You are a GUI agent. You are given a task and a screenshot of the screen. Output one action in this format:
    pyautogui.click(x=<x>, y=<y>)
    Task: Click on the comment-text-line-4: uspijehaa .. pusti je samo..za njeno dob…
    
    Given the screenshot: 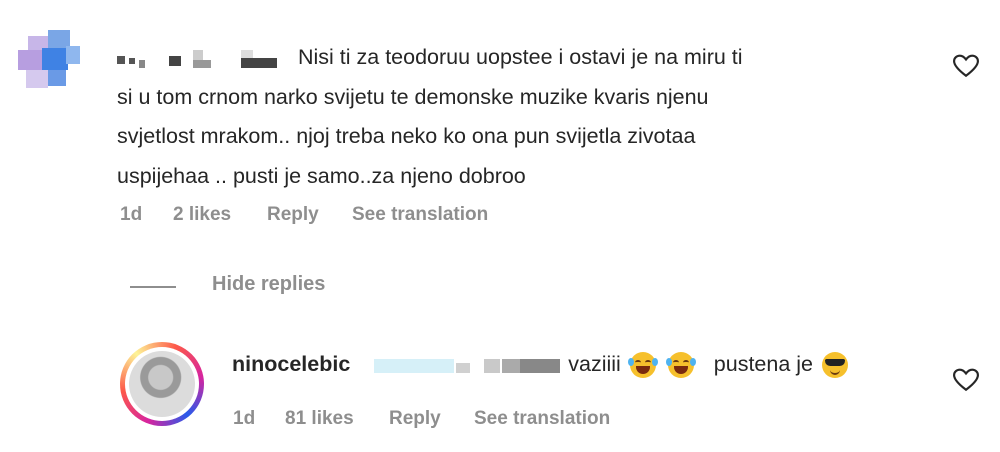 What is the action you would take?
    pyautogui.click(x=321, y=175)
    